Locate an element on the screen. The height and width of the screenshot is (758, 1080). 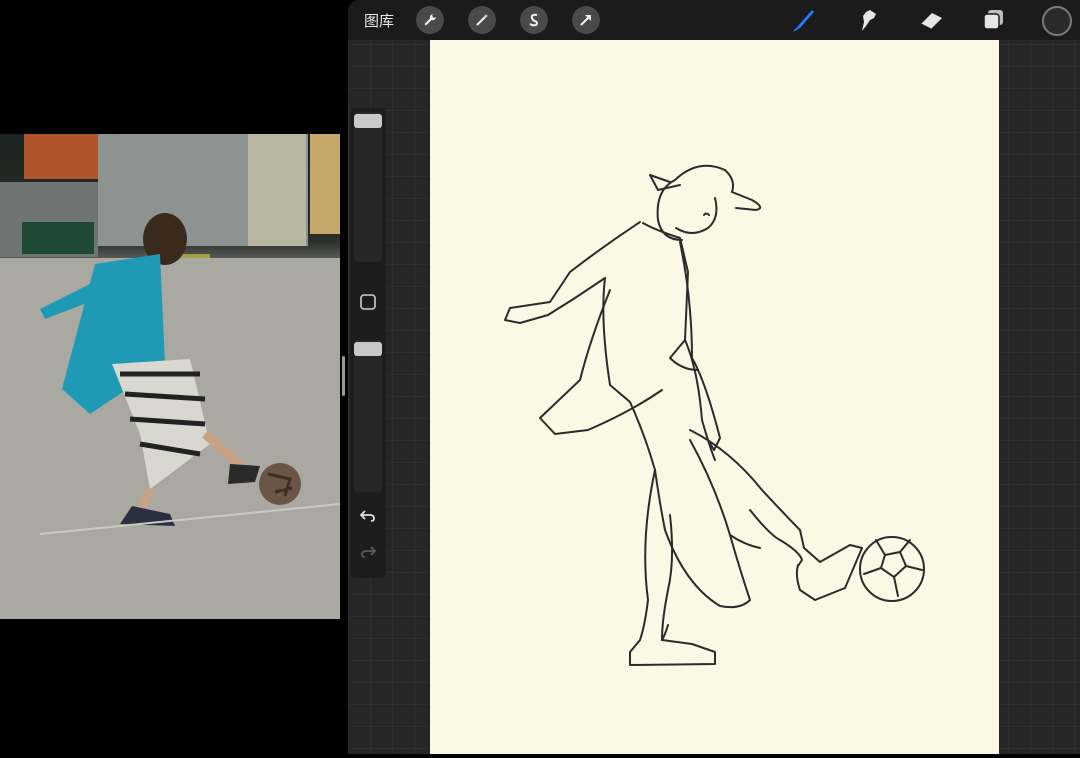
modify-square-button is located at coordinates (368, 302).